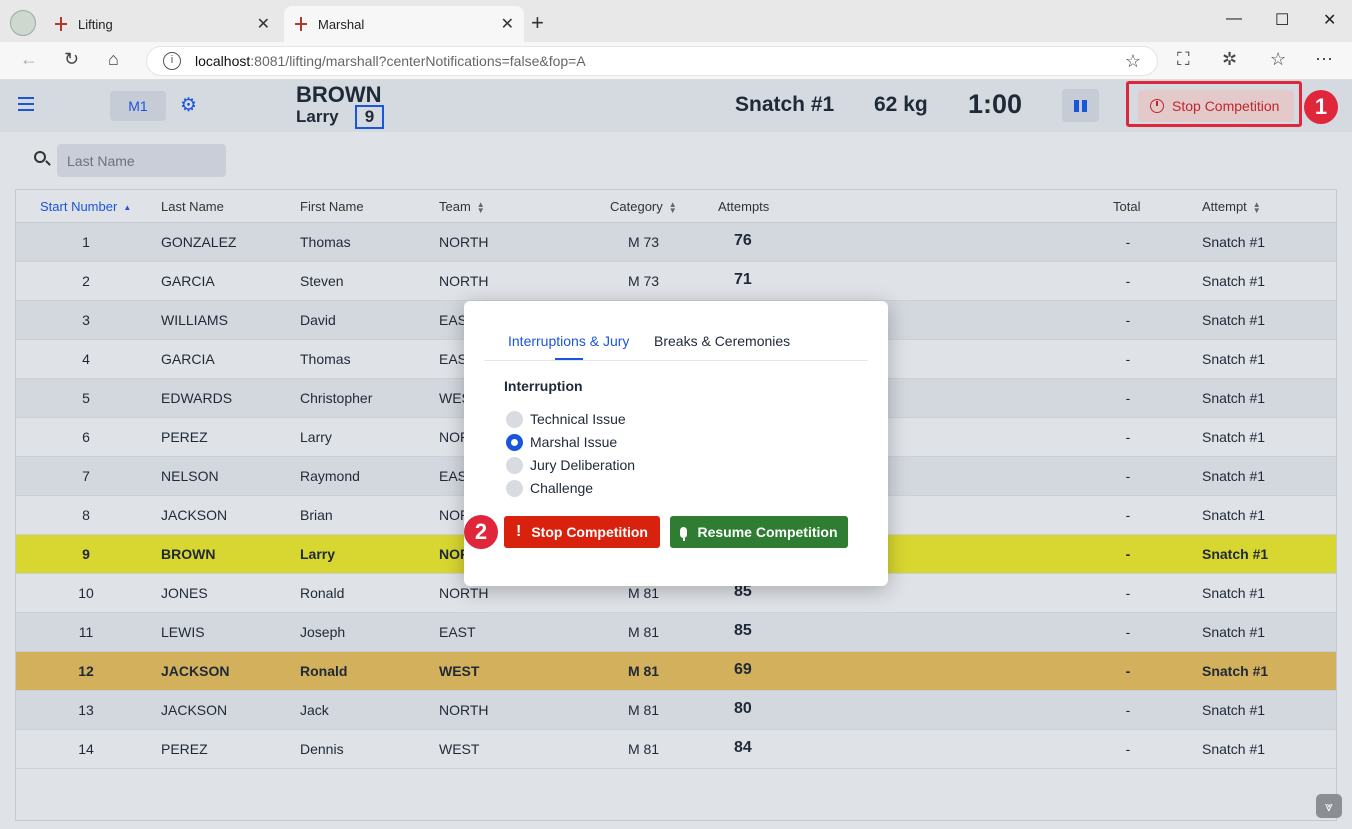 Image resolution: width=1352 pixels, height=829 pixels. What do you see at coordinates (568, 341) in the screenshot?
I see `tab-interruptions-jury: Interruptions & Jury` at bounding box center [568, 341].